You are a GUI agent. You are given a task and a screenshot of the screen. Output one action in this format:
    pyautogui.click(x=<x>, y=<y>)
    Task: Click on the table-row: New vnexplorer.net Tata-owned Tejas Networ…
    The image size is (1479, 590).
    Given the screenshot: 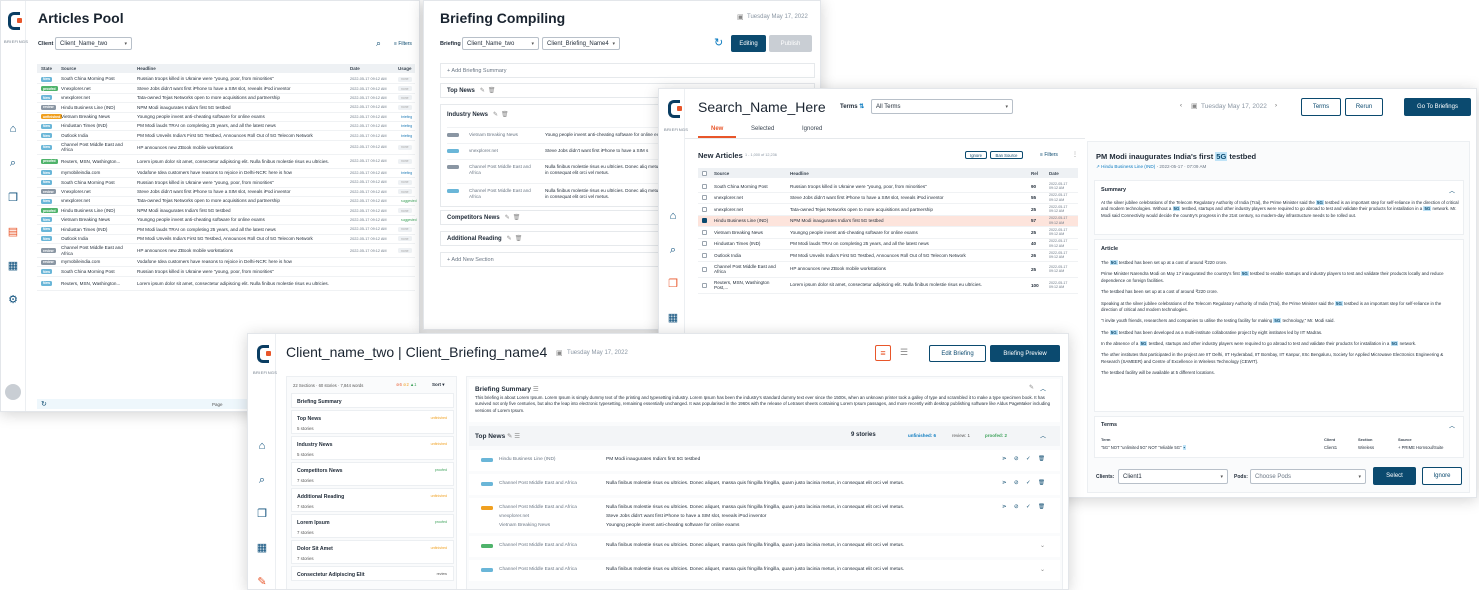 What is the action you would take?
    pyautogui.click(x=226, y=99)
    